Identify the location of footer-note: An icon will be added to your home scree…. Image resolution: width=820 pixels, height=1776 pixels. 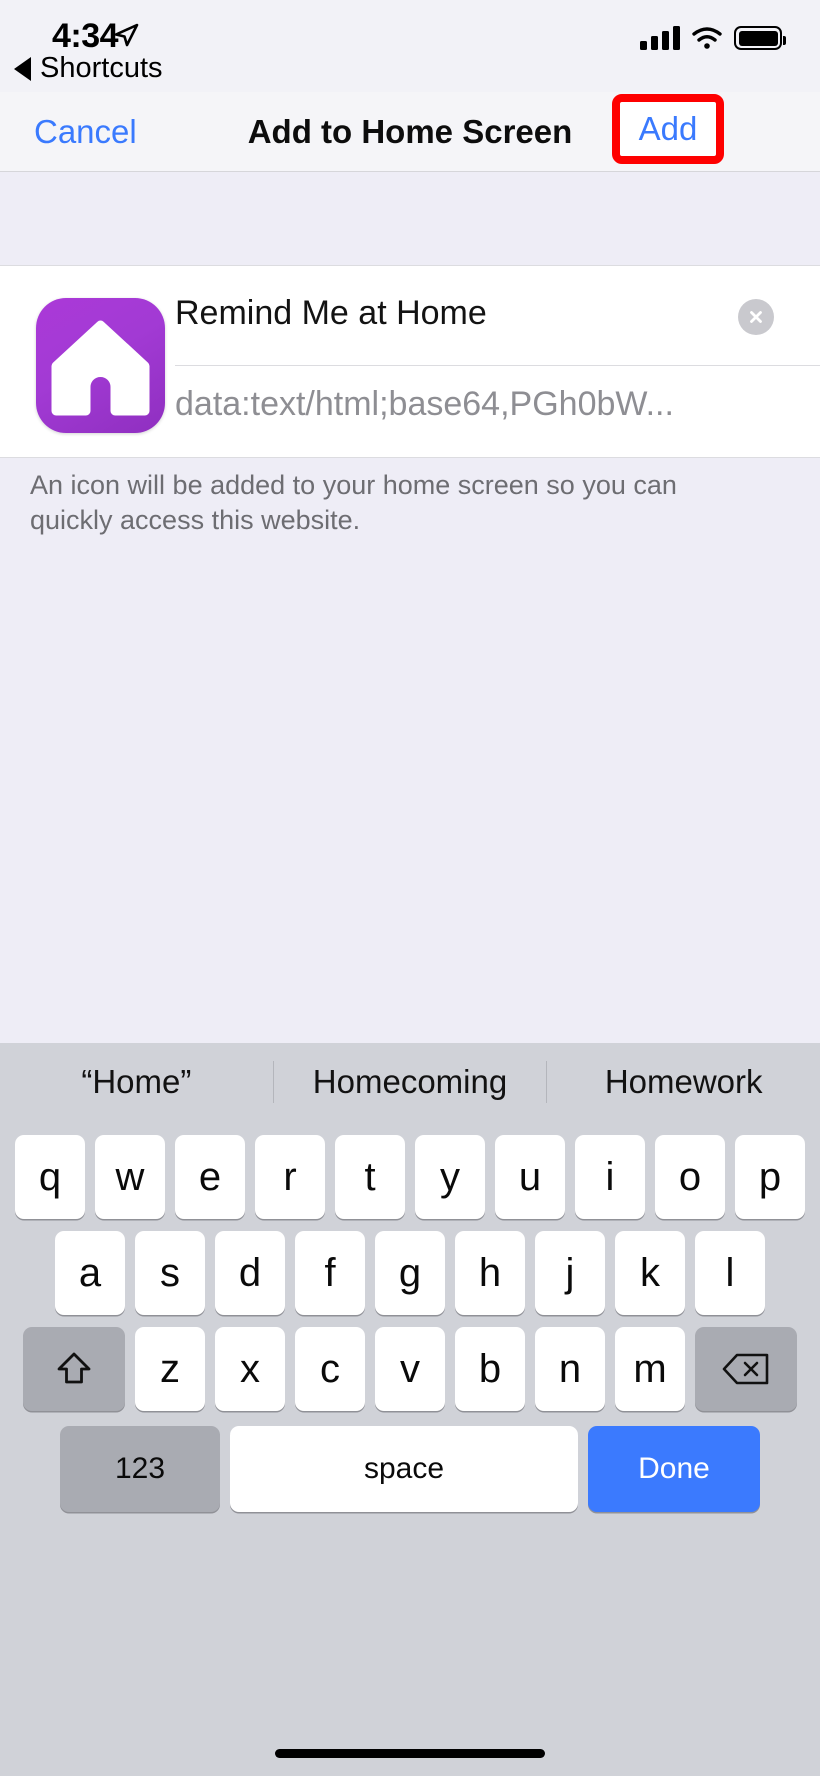
(353, 503).